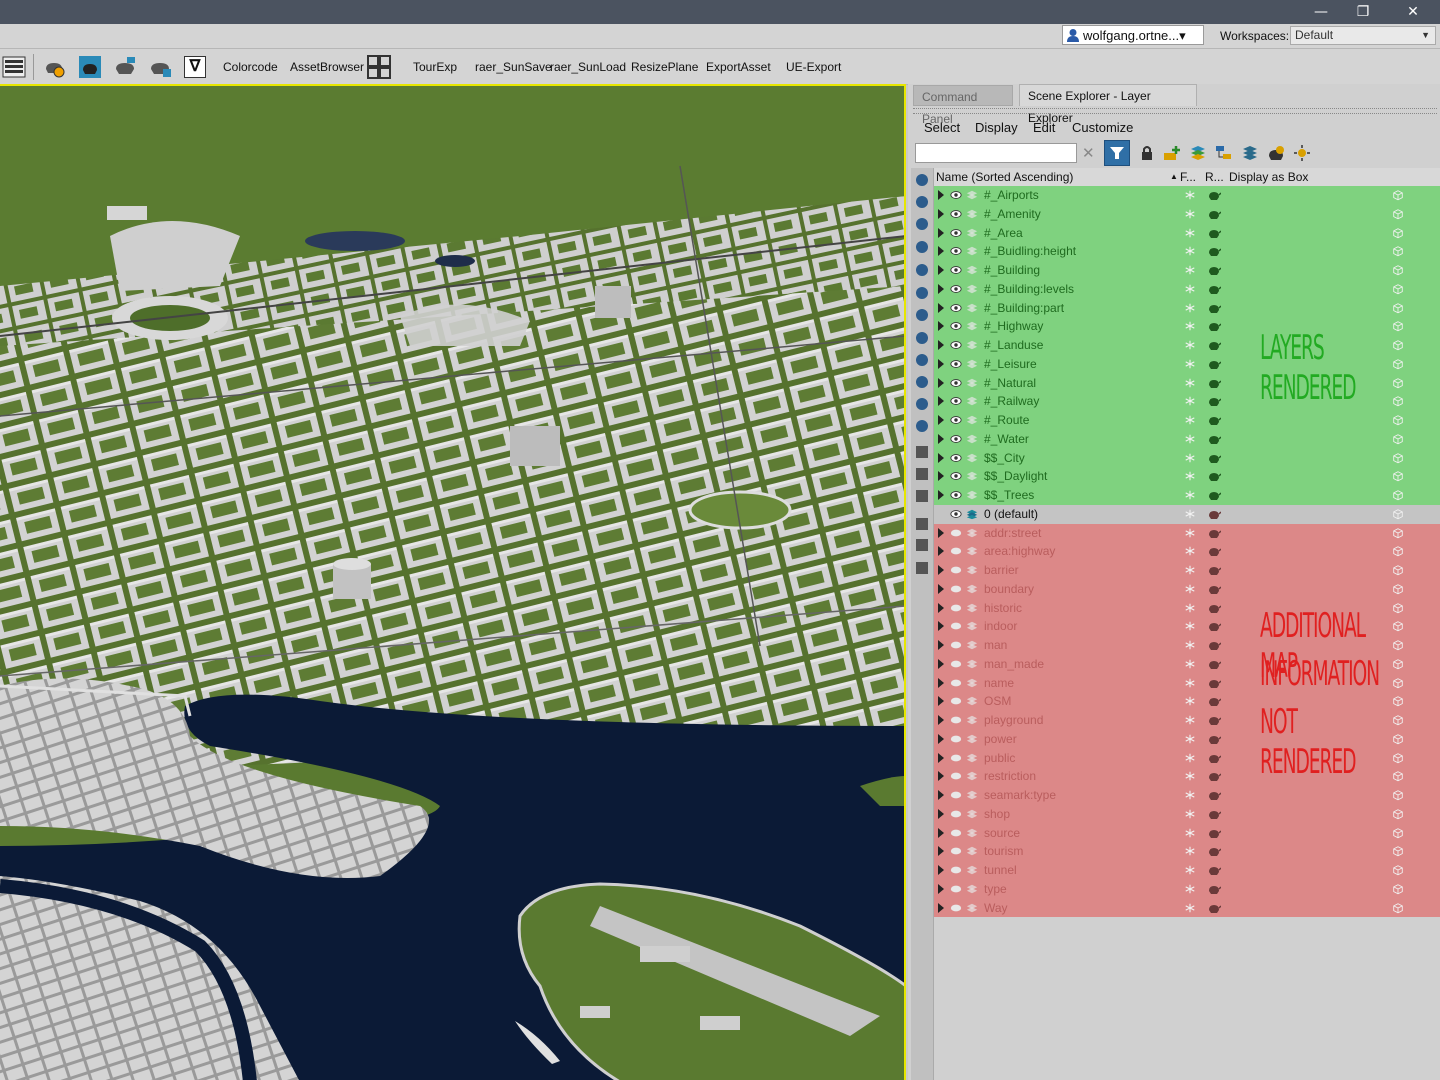 The image size is (1440, 1080). Describe the element at coordinates (1187, 514) in the screenshot. I see `layer-row: 0 (default)` at that location.